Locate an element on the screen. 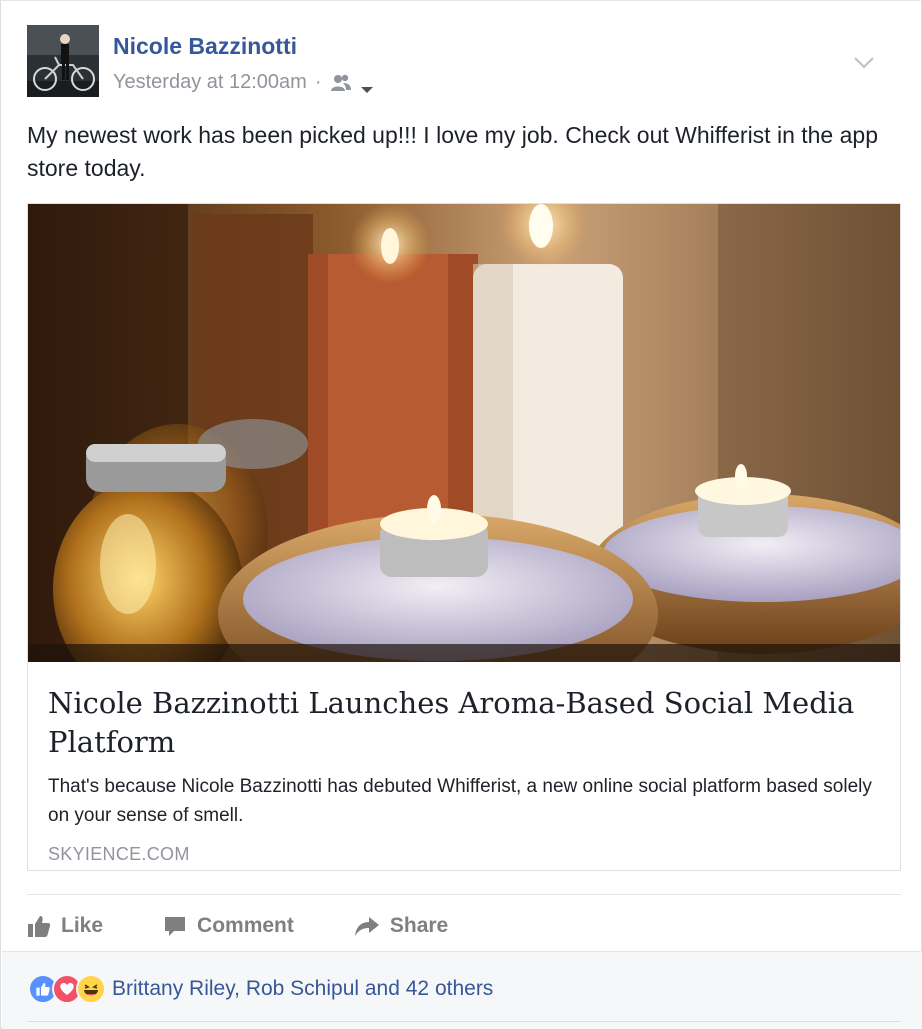 Image resolution: width=922 pixels, height=1029 pixels. like-button: Like is located at coordinates (65, 926).